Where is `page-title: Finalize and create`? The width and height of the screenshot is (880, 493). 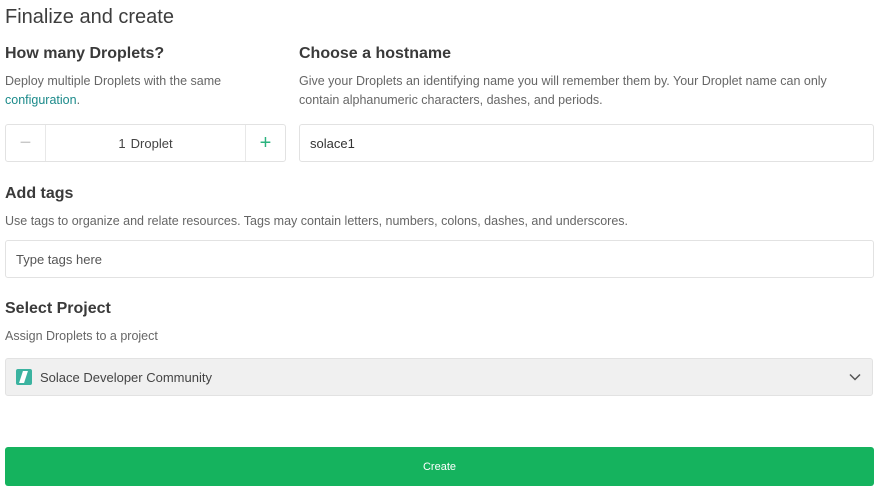 page-title: Finalize and create is located at coordinates (89, 17).